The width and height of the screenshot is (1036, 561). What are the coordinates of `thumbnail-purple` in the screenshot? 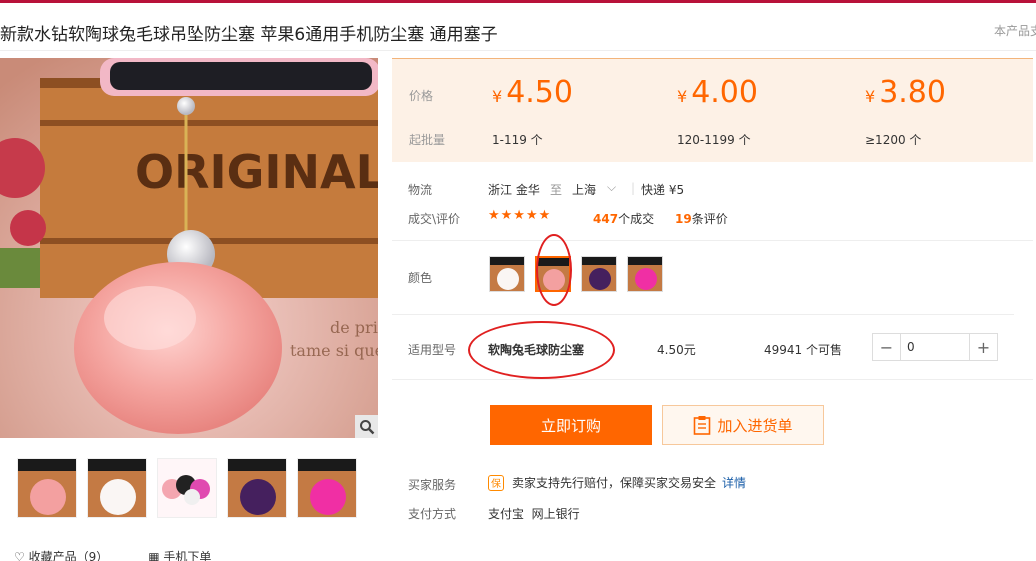 It's located at (257, 488).